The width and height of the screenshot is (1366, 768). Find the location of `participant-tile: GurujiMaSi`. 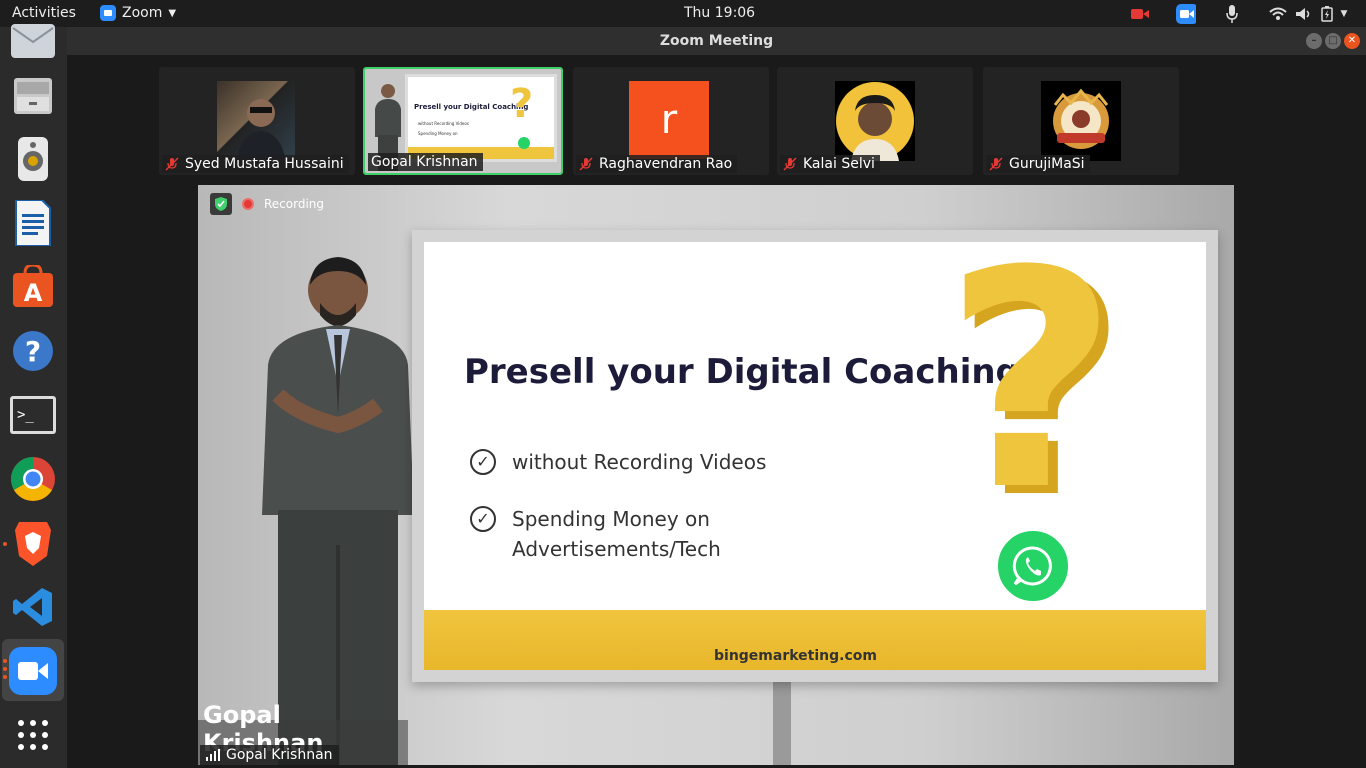

participant-tile: GurujiMaSi is located at coordinates (1081, 121).